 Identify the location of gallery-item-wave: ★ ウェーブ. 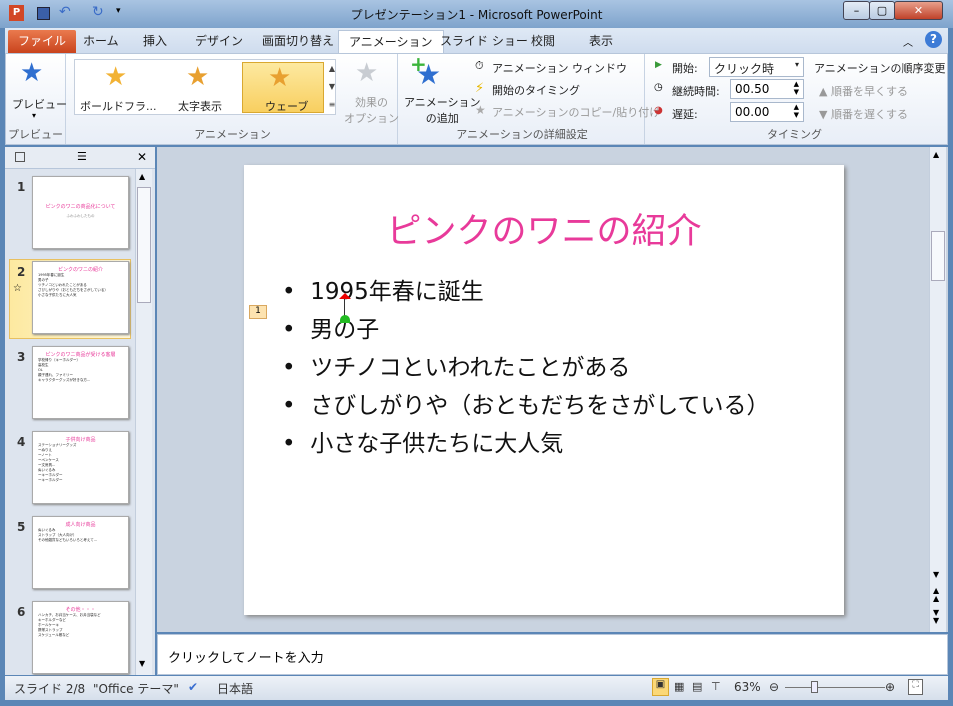
(283, 87).